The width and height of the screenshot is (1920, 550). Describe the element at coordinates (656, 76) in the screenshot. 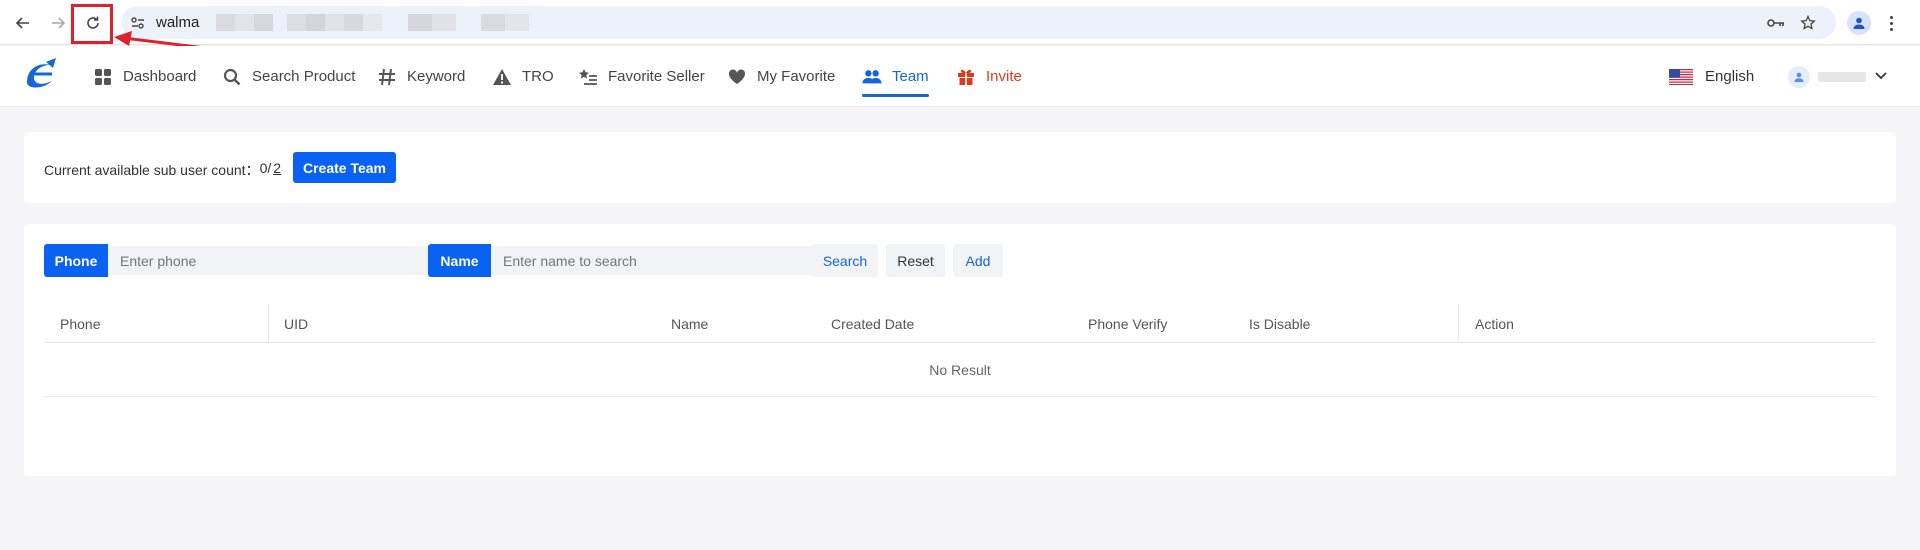

I see `nav-favorite-seller-label: Favorite Seller` at that location.